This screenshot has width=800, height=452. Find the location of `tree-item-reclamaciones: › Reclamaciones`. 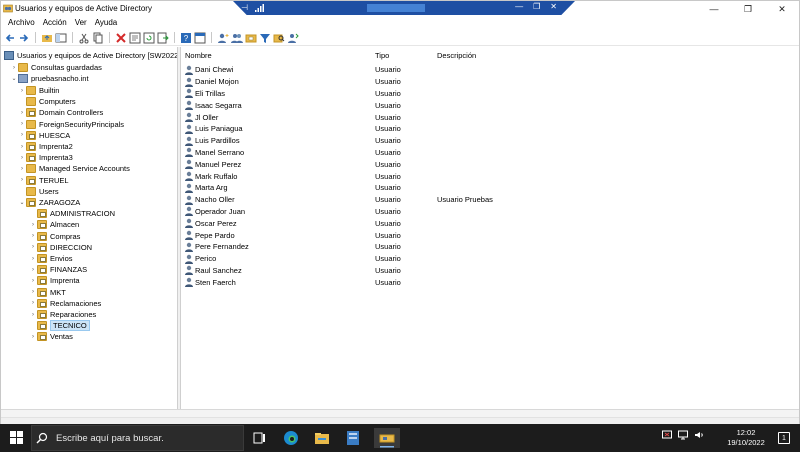

tree-item-reclamaciones: › Reclamaciones is located at coordinates (65, 303).